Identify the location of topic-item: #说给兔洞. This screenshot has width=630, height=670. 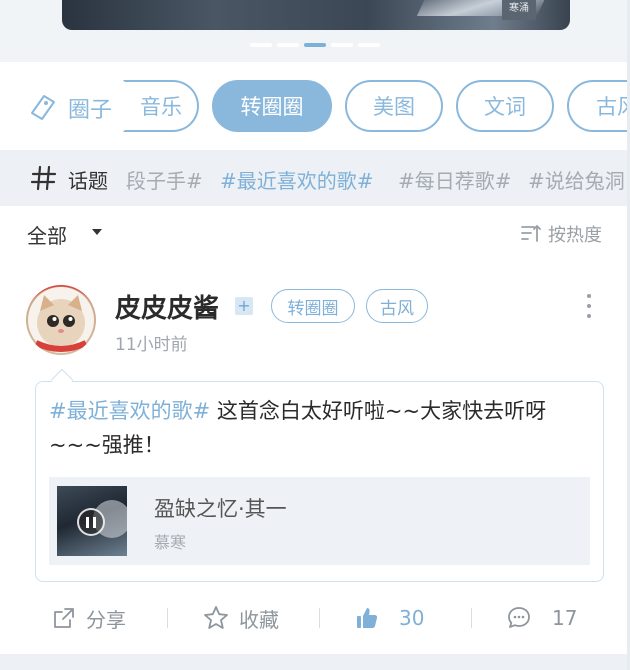
(576, 179).